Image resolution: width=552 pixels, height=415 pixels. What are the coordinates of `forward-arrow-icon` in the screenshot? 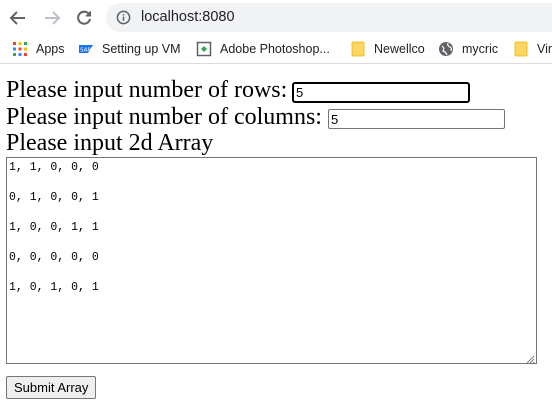 It's located at (53, 18).